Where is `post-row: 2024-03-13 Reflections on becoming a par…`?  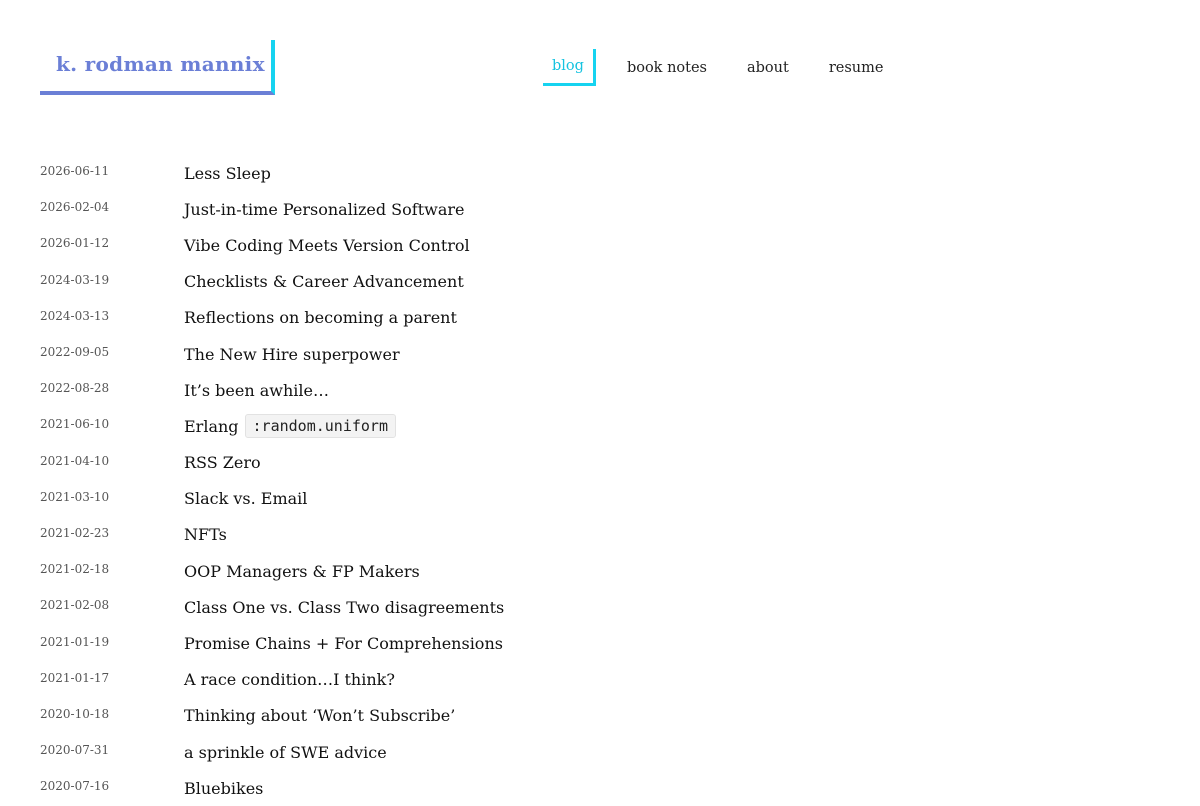 post-row: 2024-03-13 Reflections on becoming a par… is located at coordinates (600, 318).